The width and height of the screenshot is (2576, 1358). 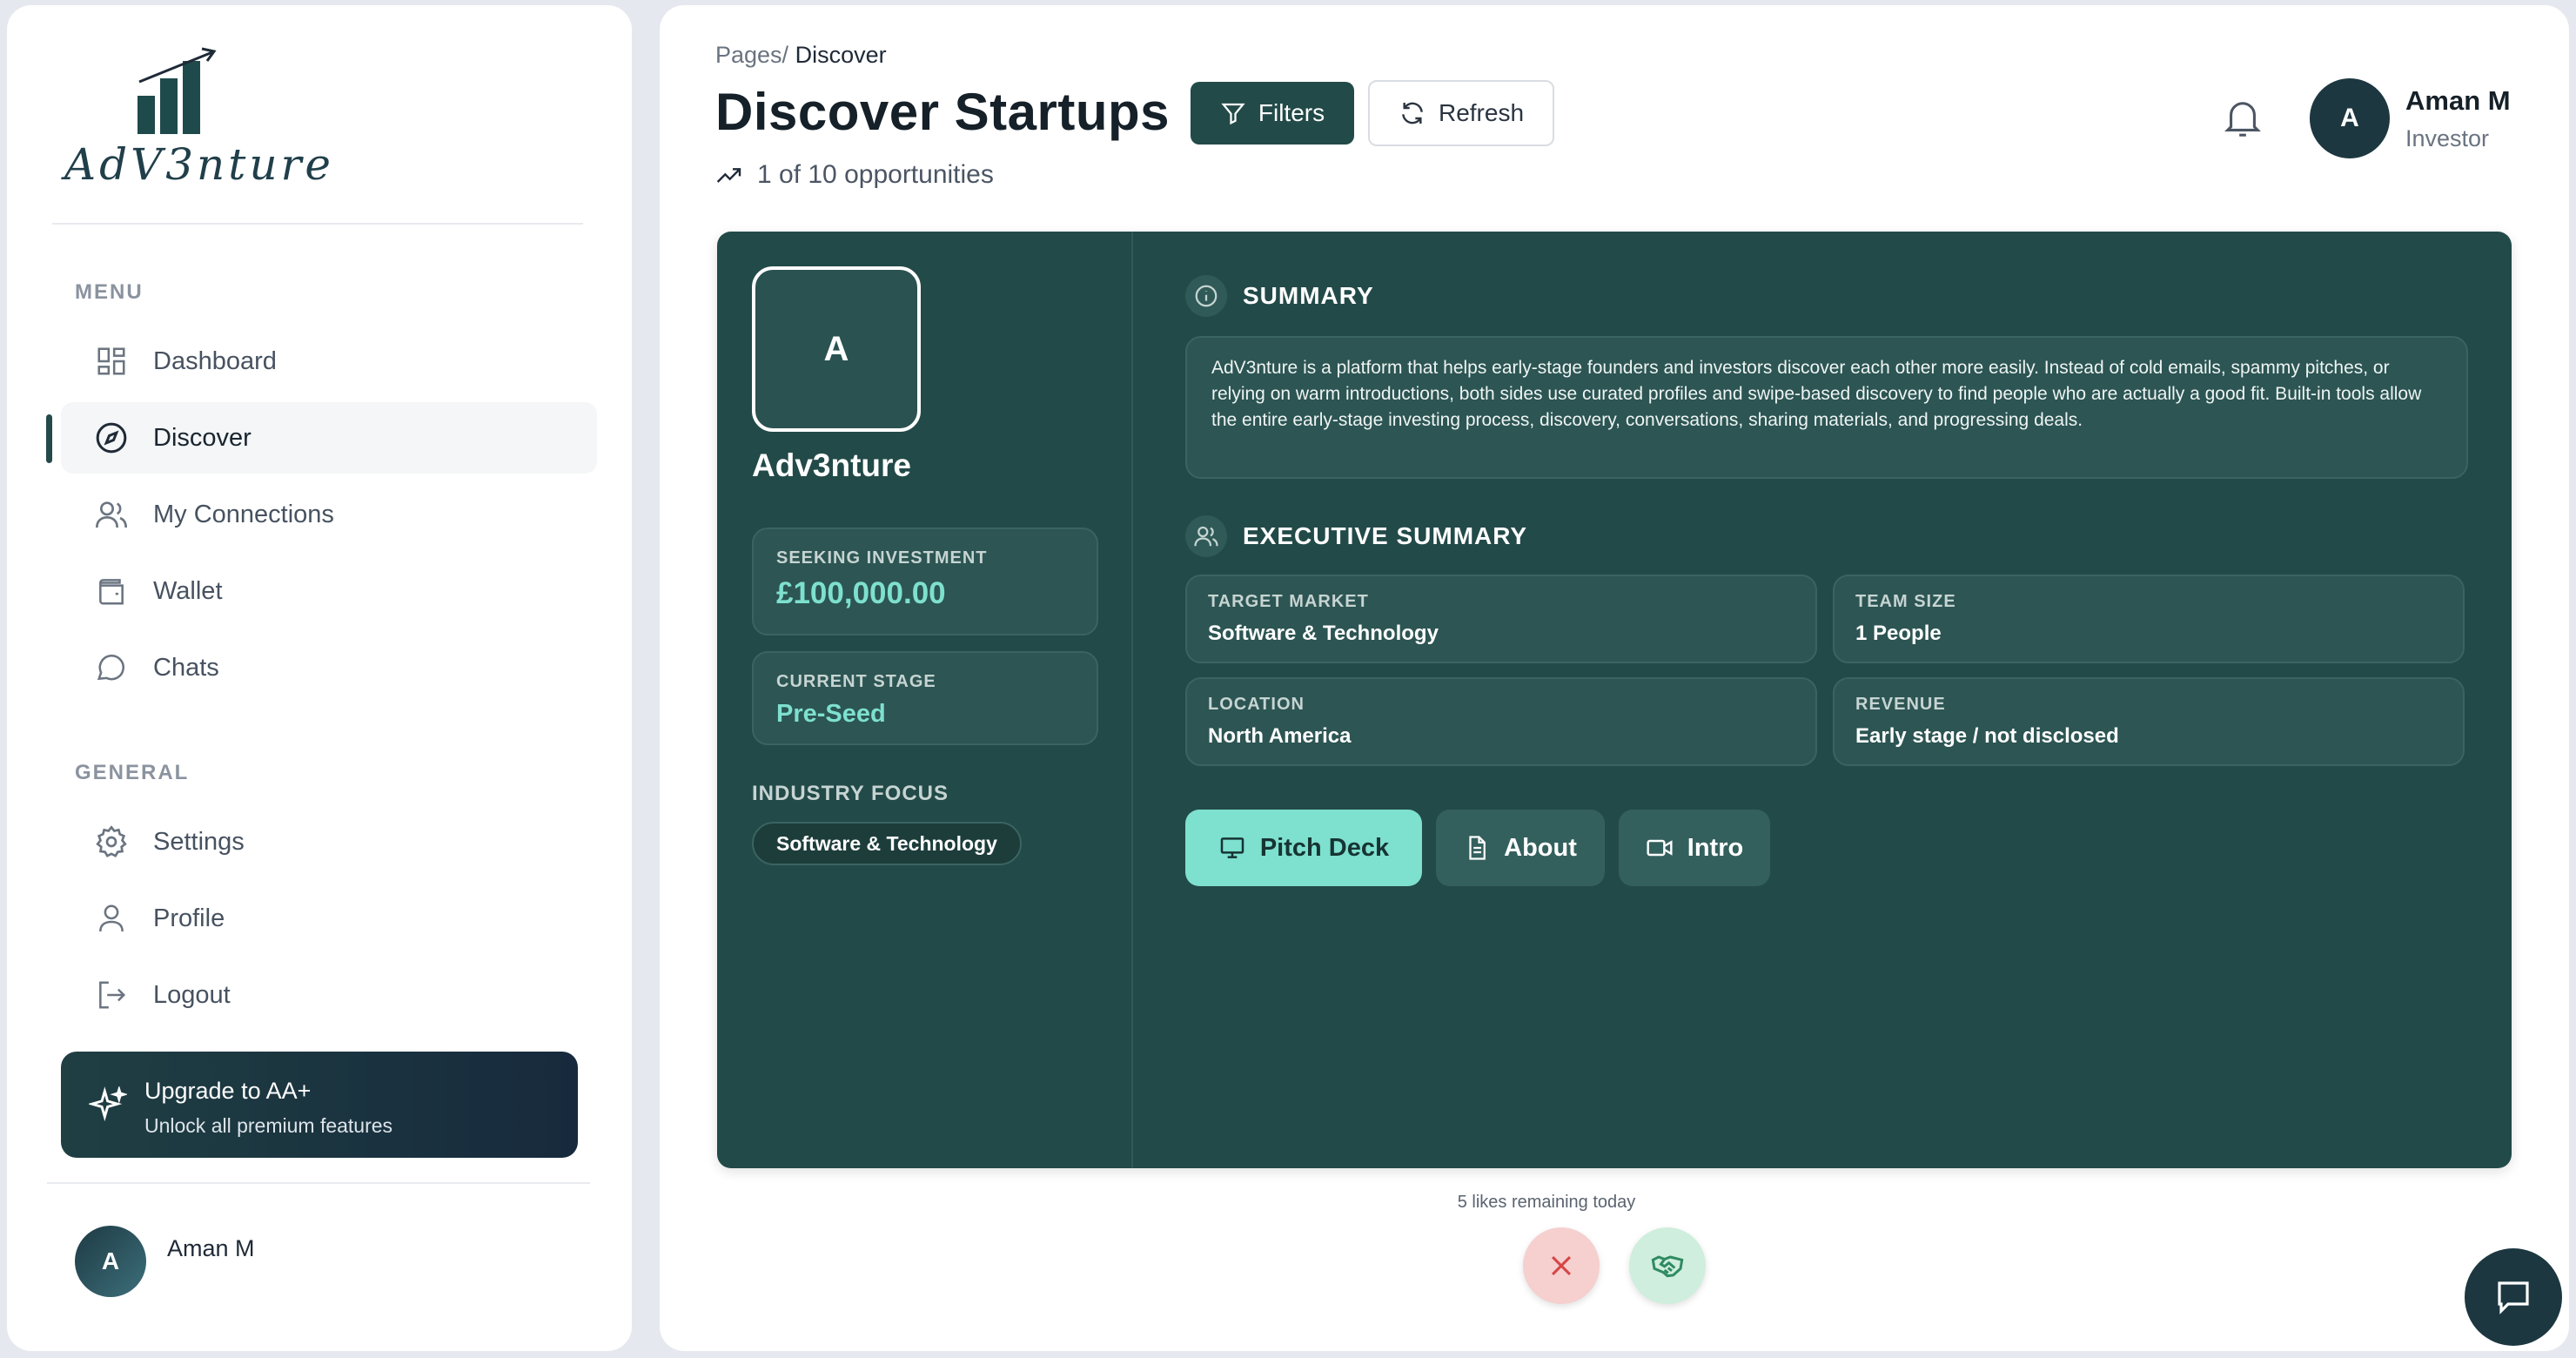 What do you see at coordinates (188, 590) in the screenshot?
I see `sidebar-item-label: Wallet` at bounding box center [188, 590].